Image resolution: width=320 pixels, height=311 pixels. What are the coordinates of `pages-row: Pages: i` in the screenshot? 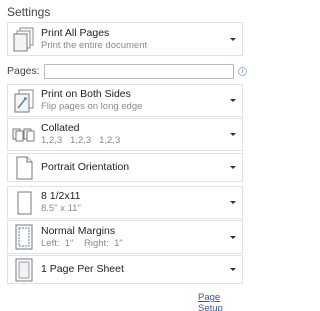 It's located at (126, 72).